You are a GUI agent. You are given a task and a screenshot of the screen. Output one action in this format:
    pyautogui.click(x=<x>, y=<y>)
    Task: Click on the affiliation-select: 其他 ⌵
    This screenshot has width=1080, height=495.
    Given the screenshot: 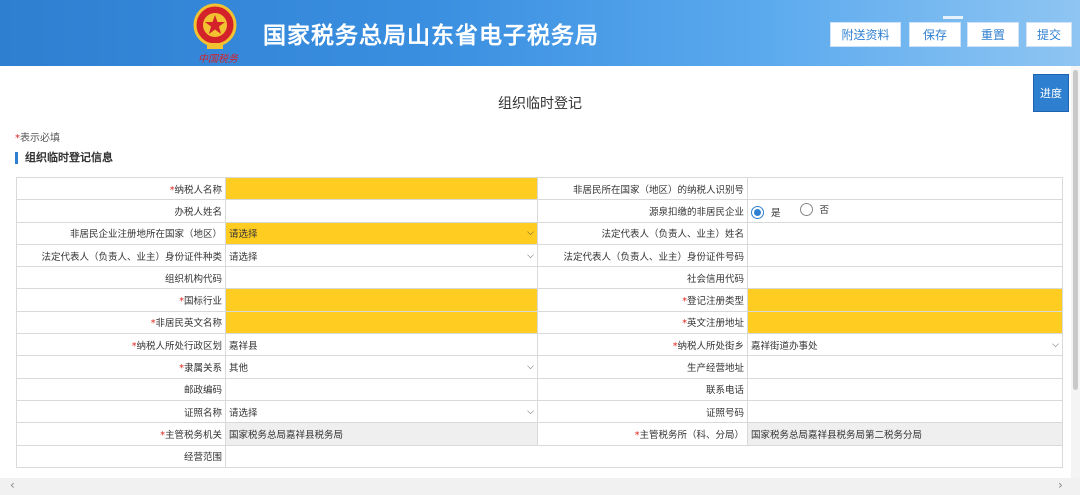 What is the action you would take?
    pyautogui.click(x=381, y=367)
    